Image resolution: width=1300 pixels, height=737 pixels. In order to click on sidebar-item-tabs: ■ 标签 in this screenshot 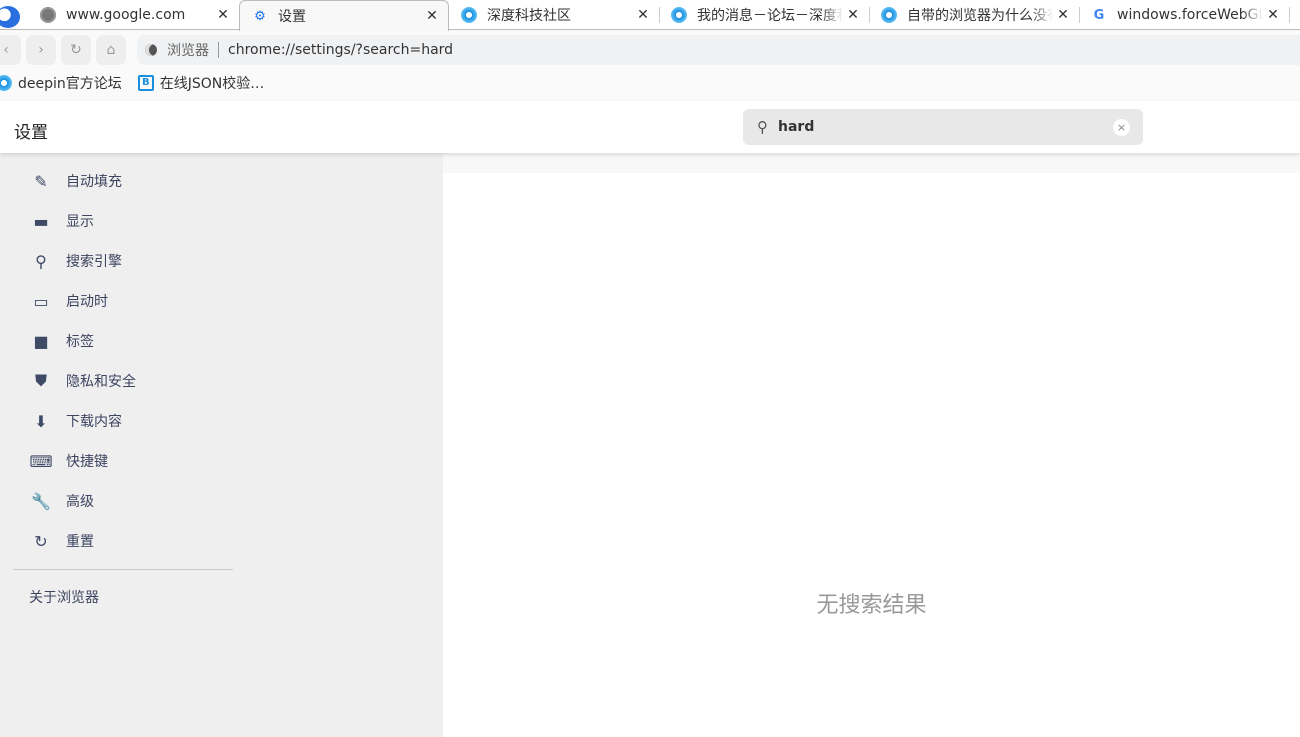, I will do `click(125, 341)`.